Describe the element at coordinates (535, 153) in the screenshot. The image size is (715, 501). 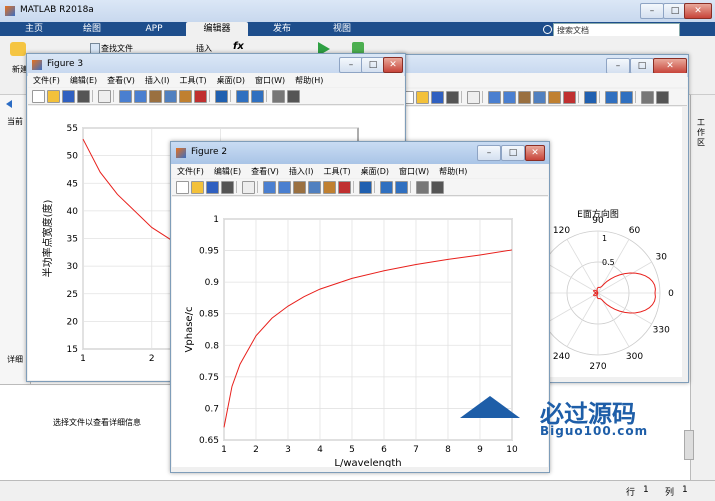
I see `fig2-close-button: ✕` at that location.